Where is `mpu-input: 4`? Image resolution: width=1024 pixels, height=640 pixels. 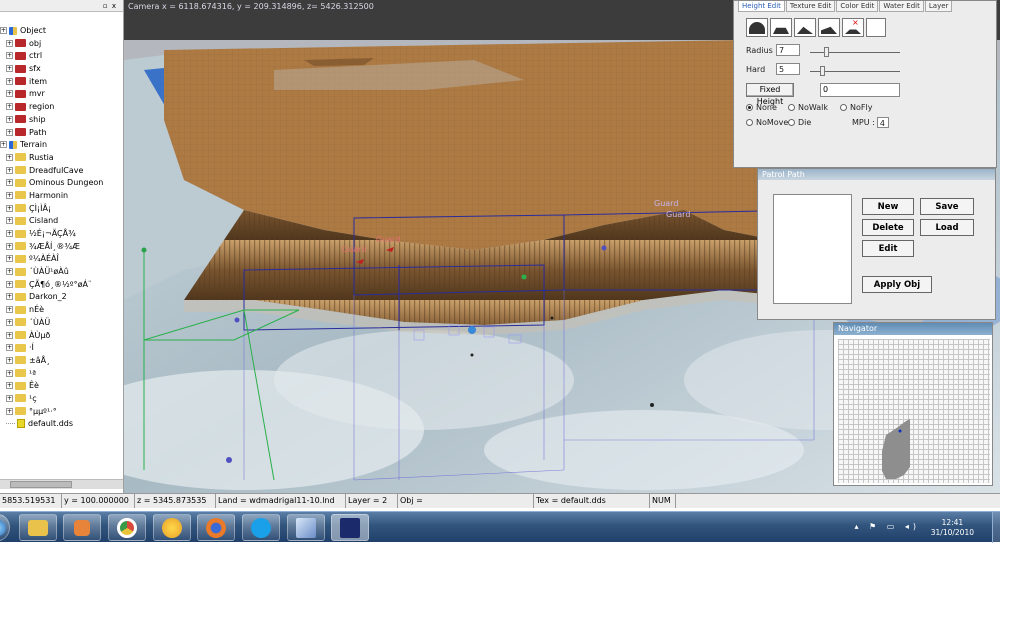 mpu-input: 4 is located at coordinates (882, 122).